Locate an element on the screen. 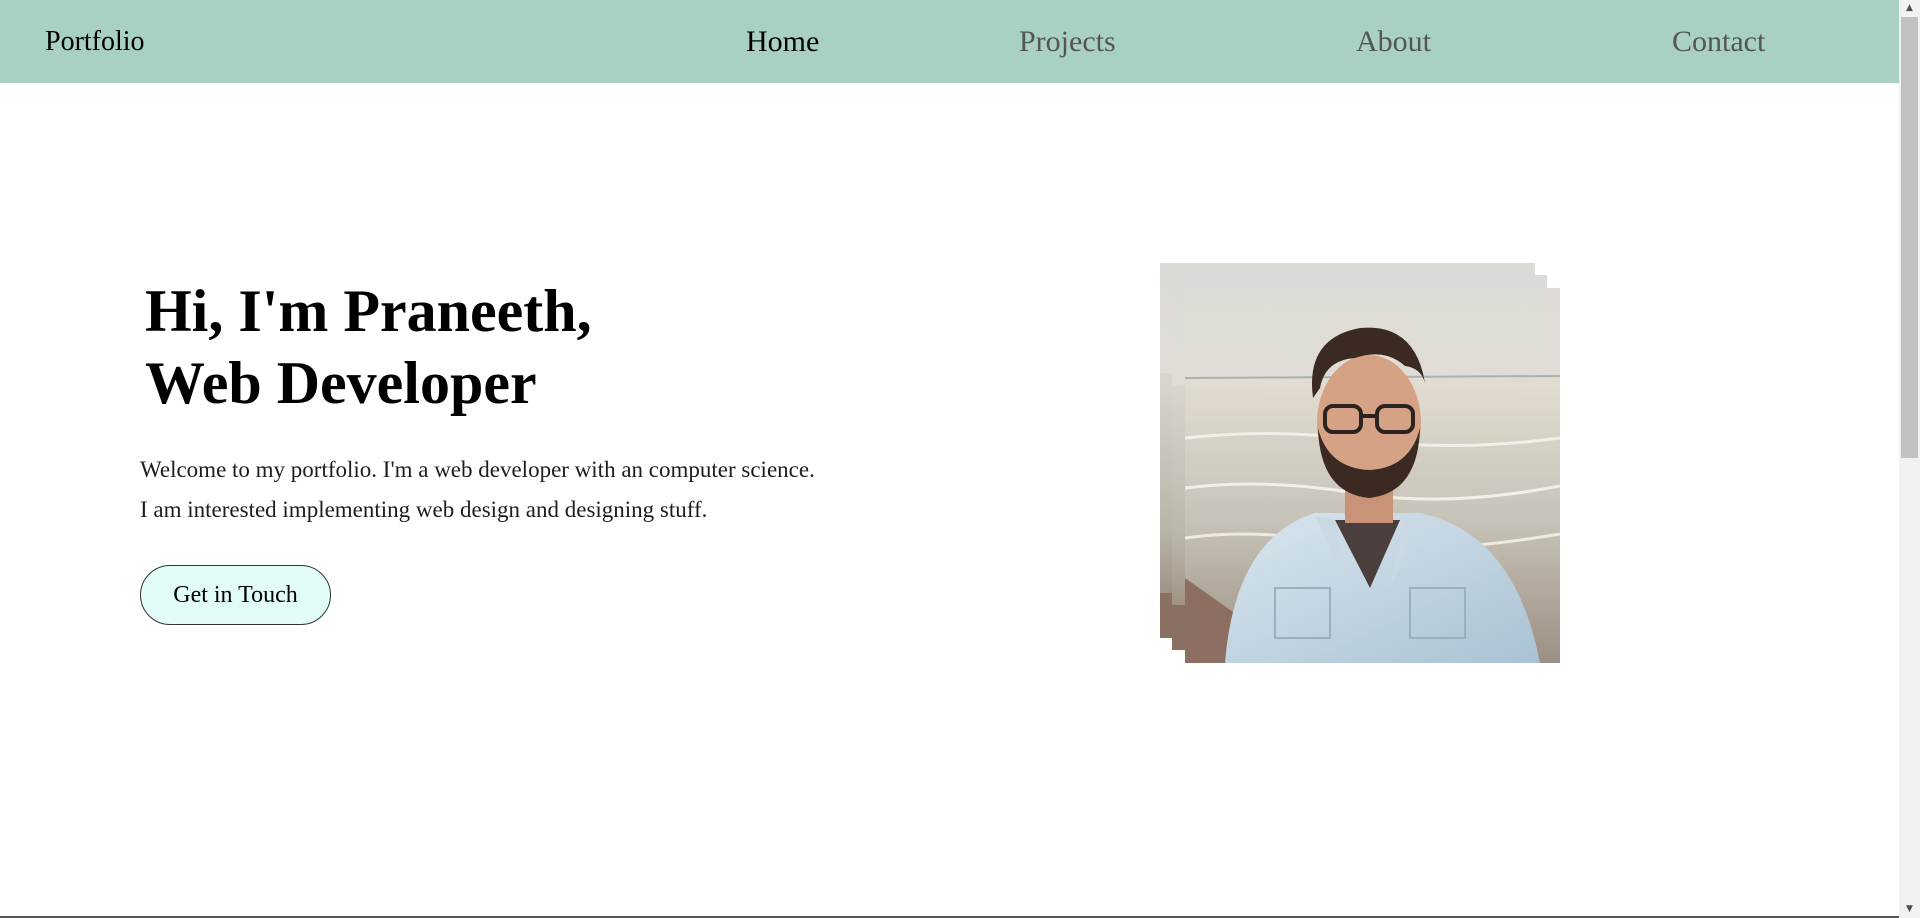 This screenshot has width=1920, height=918. get-in-touch-button: Get in Touch is located at coordinates (235, 595).